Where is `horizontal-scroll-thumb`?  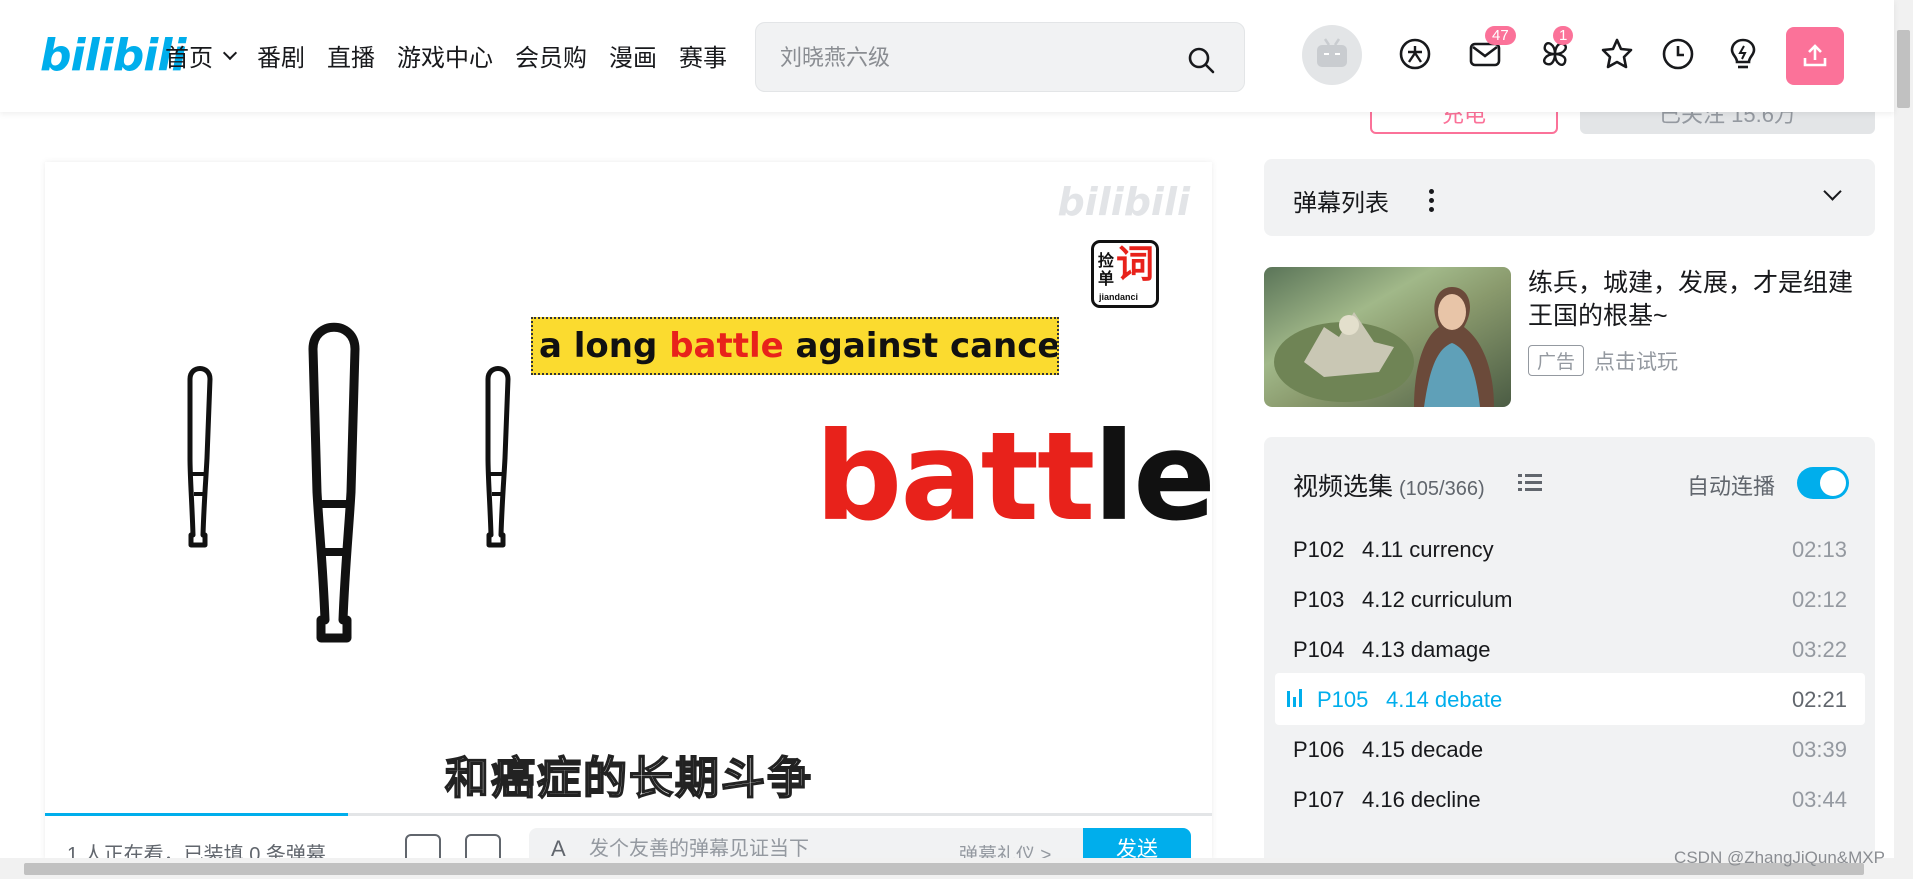 horizontal-scroll-thumb is located at coordinates (944, 869).